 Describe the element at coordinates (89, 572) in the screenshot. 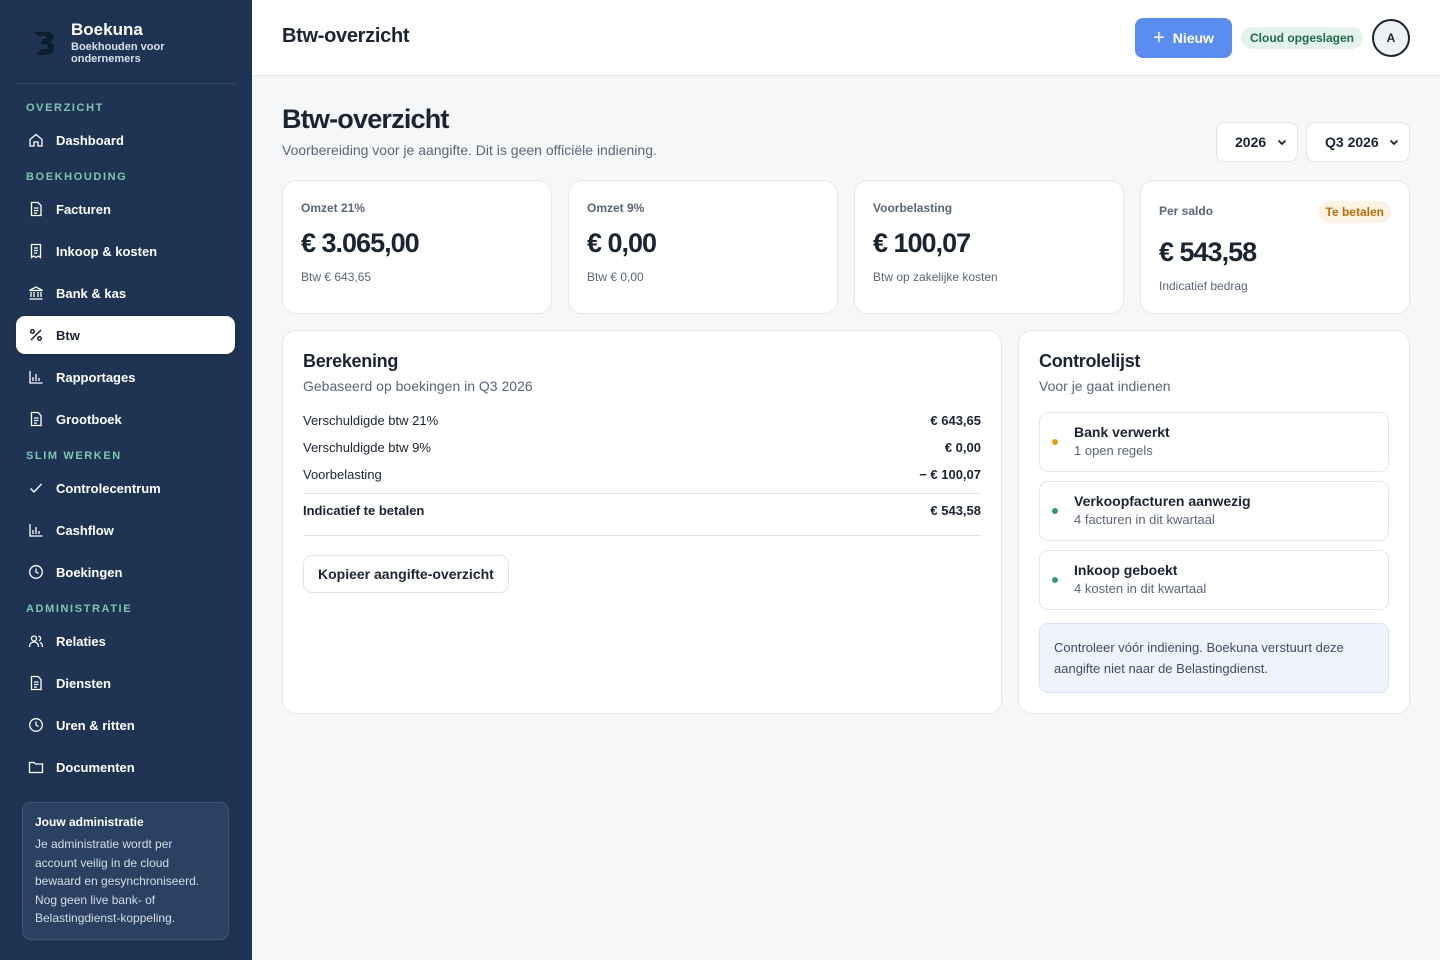

I see `sidebar-item-label: Boekingen` at that location.